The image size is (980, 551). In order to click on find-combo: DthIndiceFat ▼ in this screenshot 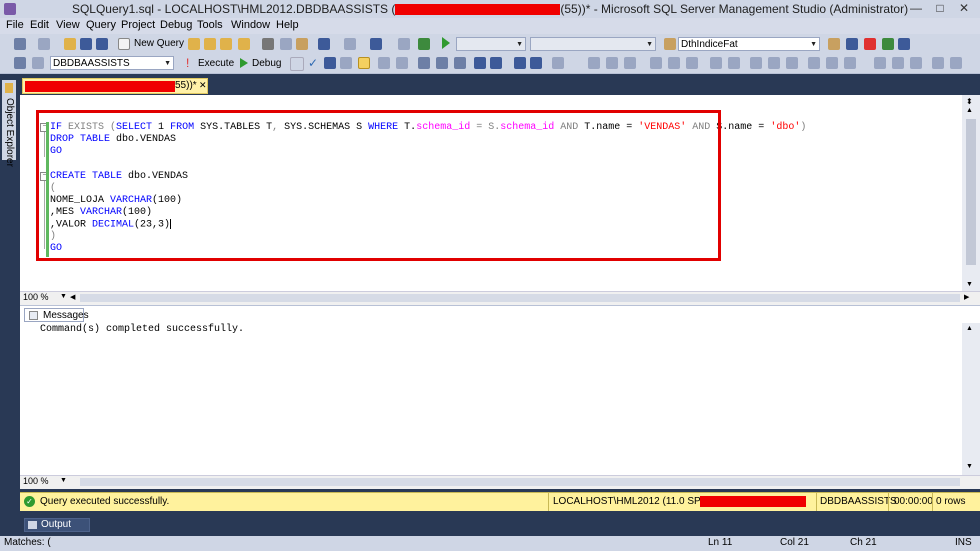, I will do `click(749, 44)`.